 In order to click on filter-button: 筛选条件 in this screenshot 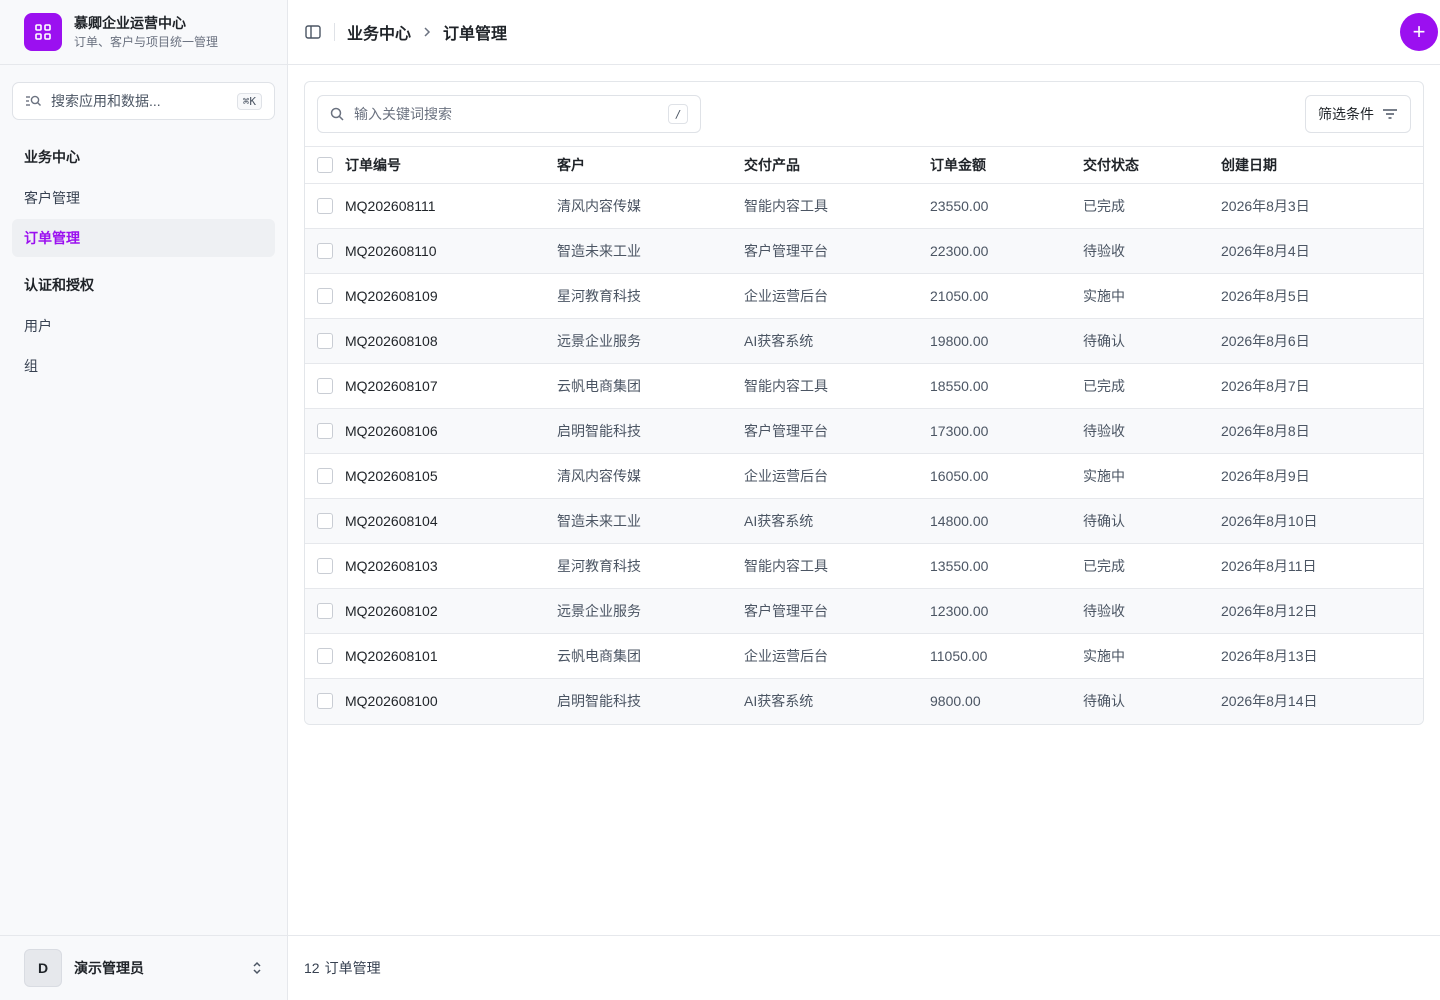, I will do `click(1358, 114)`.